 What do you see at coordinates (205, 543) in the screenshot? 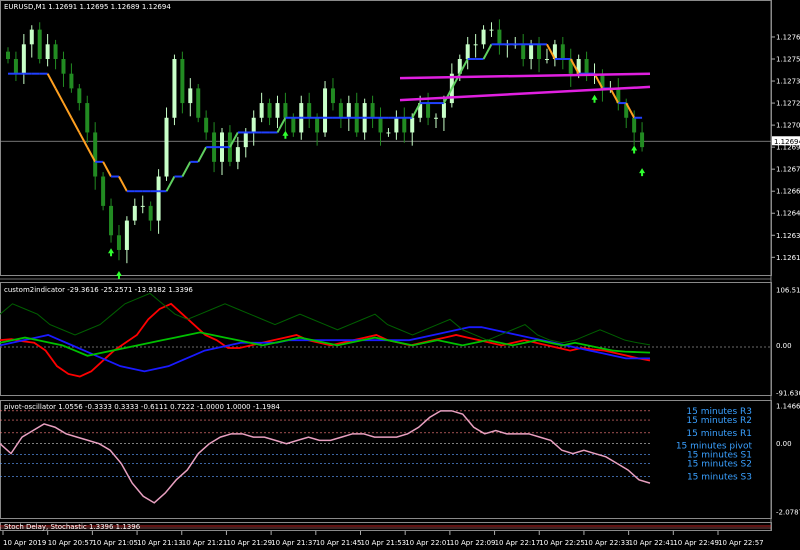
I see `time-tick-label: 10 Apr 21:21` at bounding box center [205, 543].